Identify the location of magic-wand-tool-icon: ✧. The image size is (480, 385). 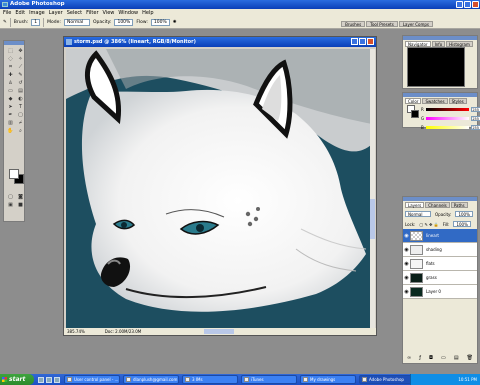
(20, 58).